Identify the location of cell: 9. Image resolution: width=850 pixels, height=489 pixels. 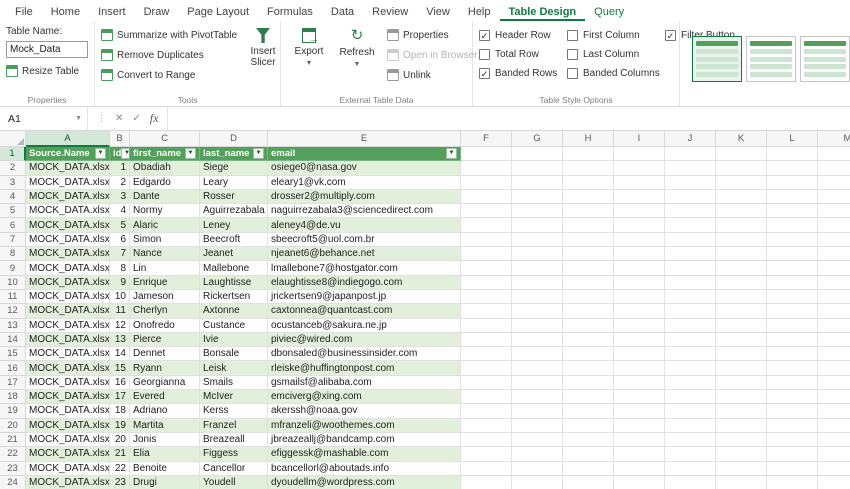
(120, 282).